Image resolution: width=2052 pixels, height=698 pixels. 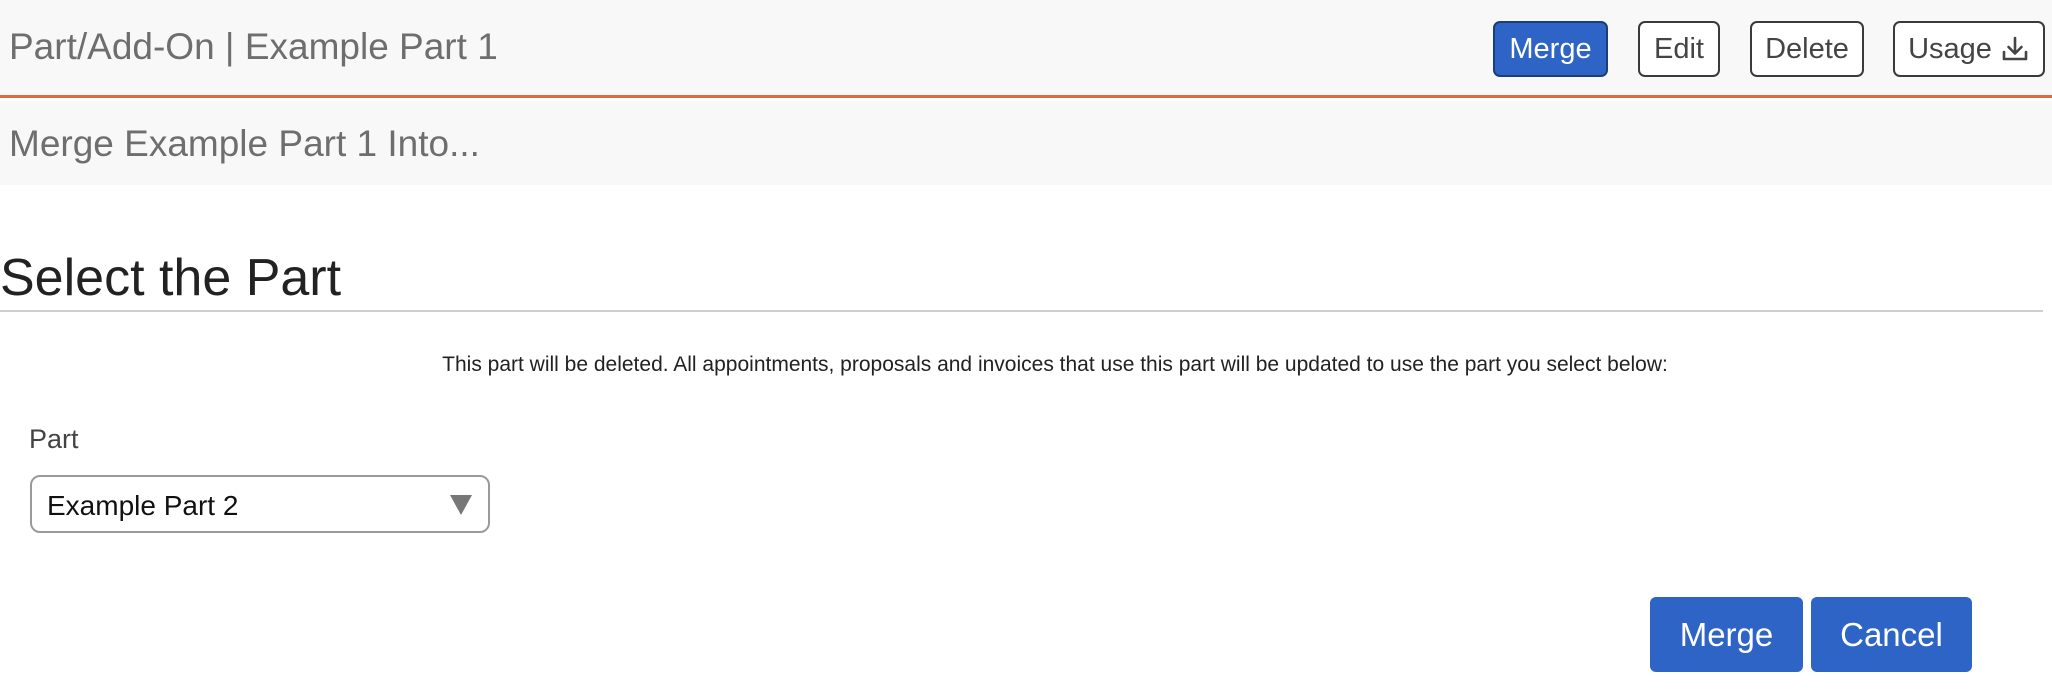 I want to click on part-field-label: Part, so click(x=54, y=439).